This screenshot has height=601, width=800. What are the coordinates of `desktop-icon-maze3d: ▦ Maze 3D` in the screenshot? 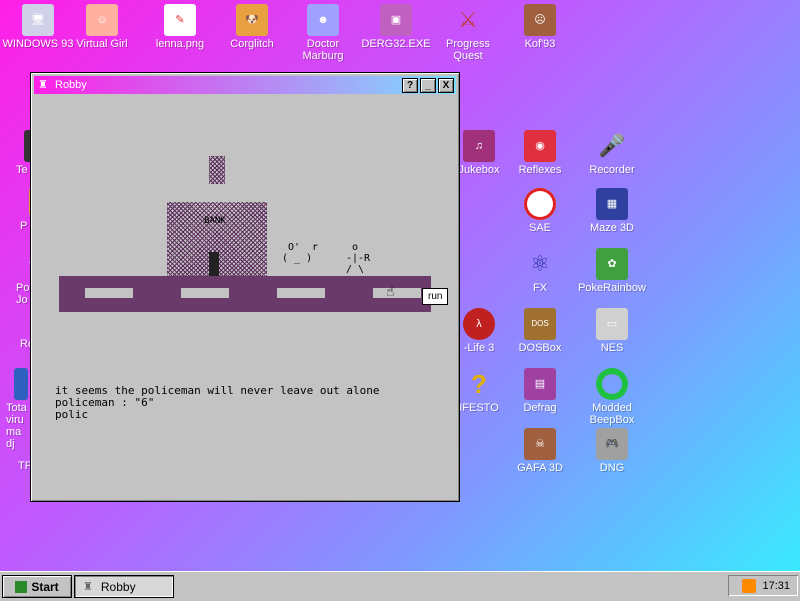 It's located at (612, 211).